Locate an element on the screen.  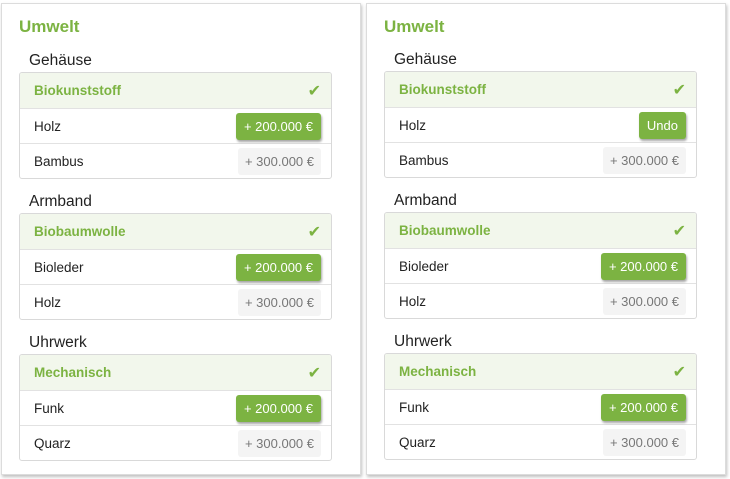
option-holz: Holz Undo is located at coordinates (540, 124).